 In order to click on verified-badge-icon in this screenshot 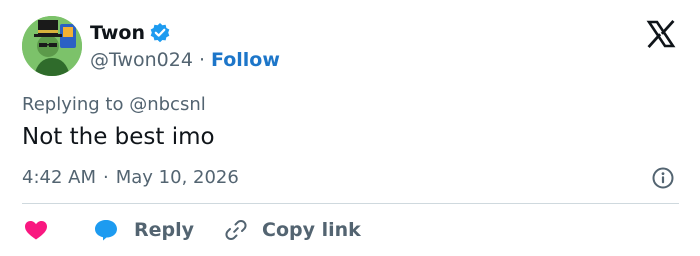, I will do `click(160, 33)`.